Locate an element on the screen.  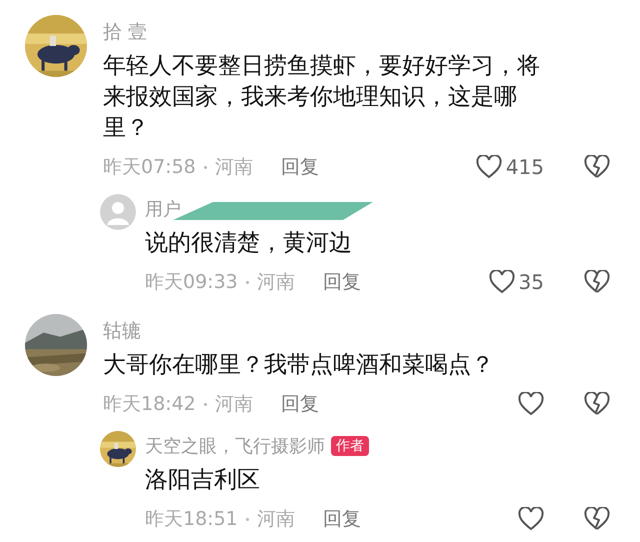
avatar-icon is located at coordinates (118, 212).